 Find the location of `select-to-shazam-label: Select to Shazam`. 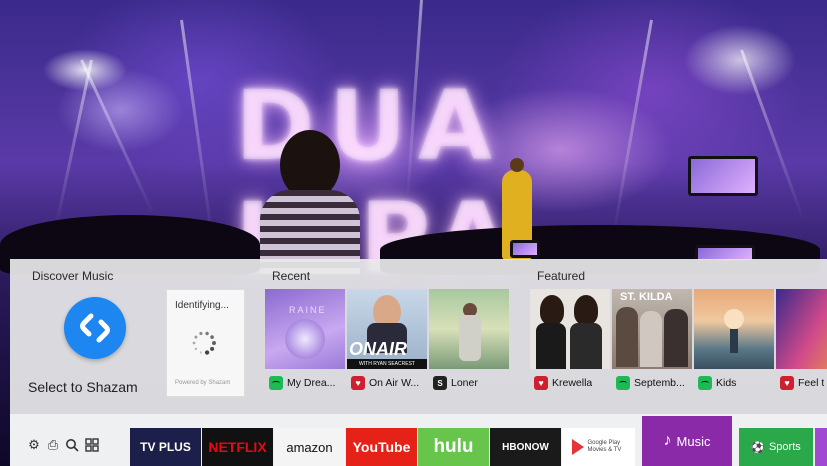

select-to-shazam-label: Select to Shazam is located at coordinates (83, 387).